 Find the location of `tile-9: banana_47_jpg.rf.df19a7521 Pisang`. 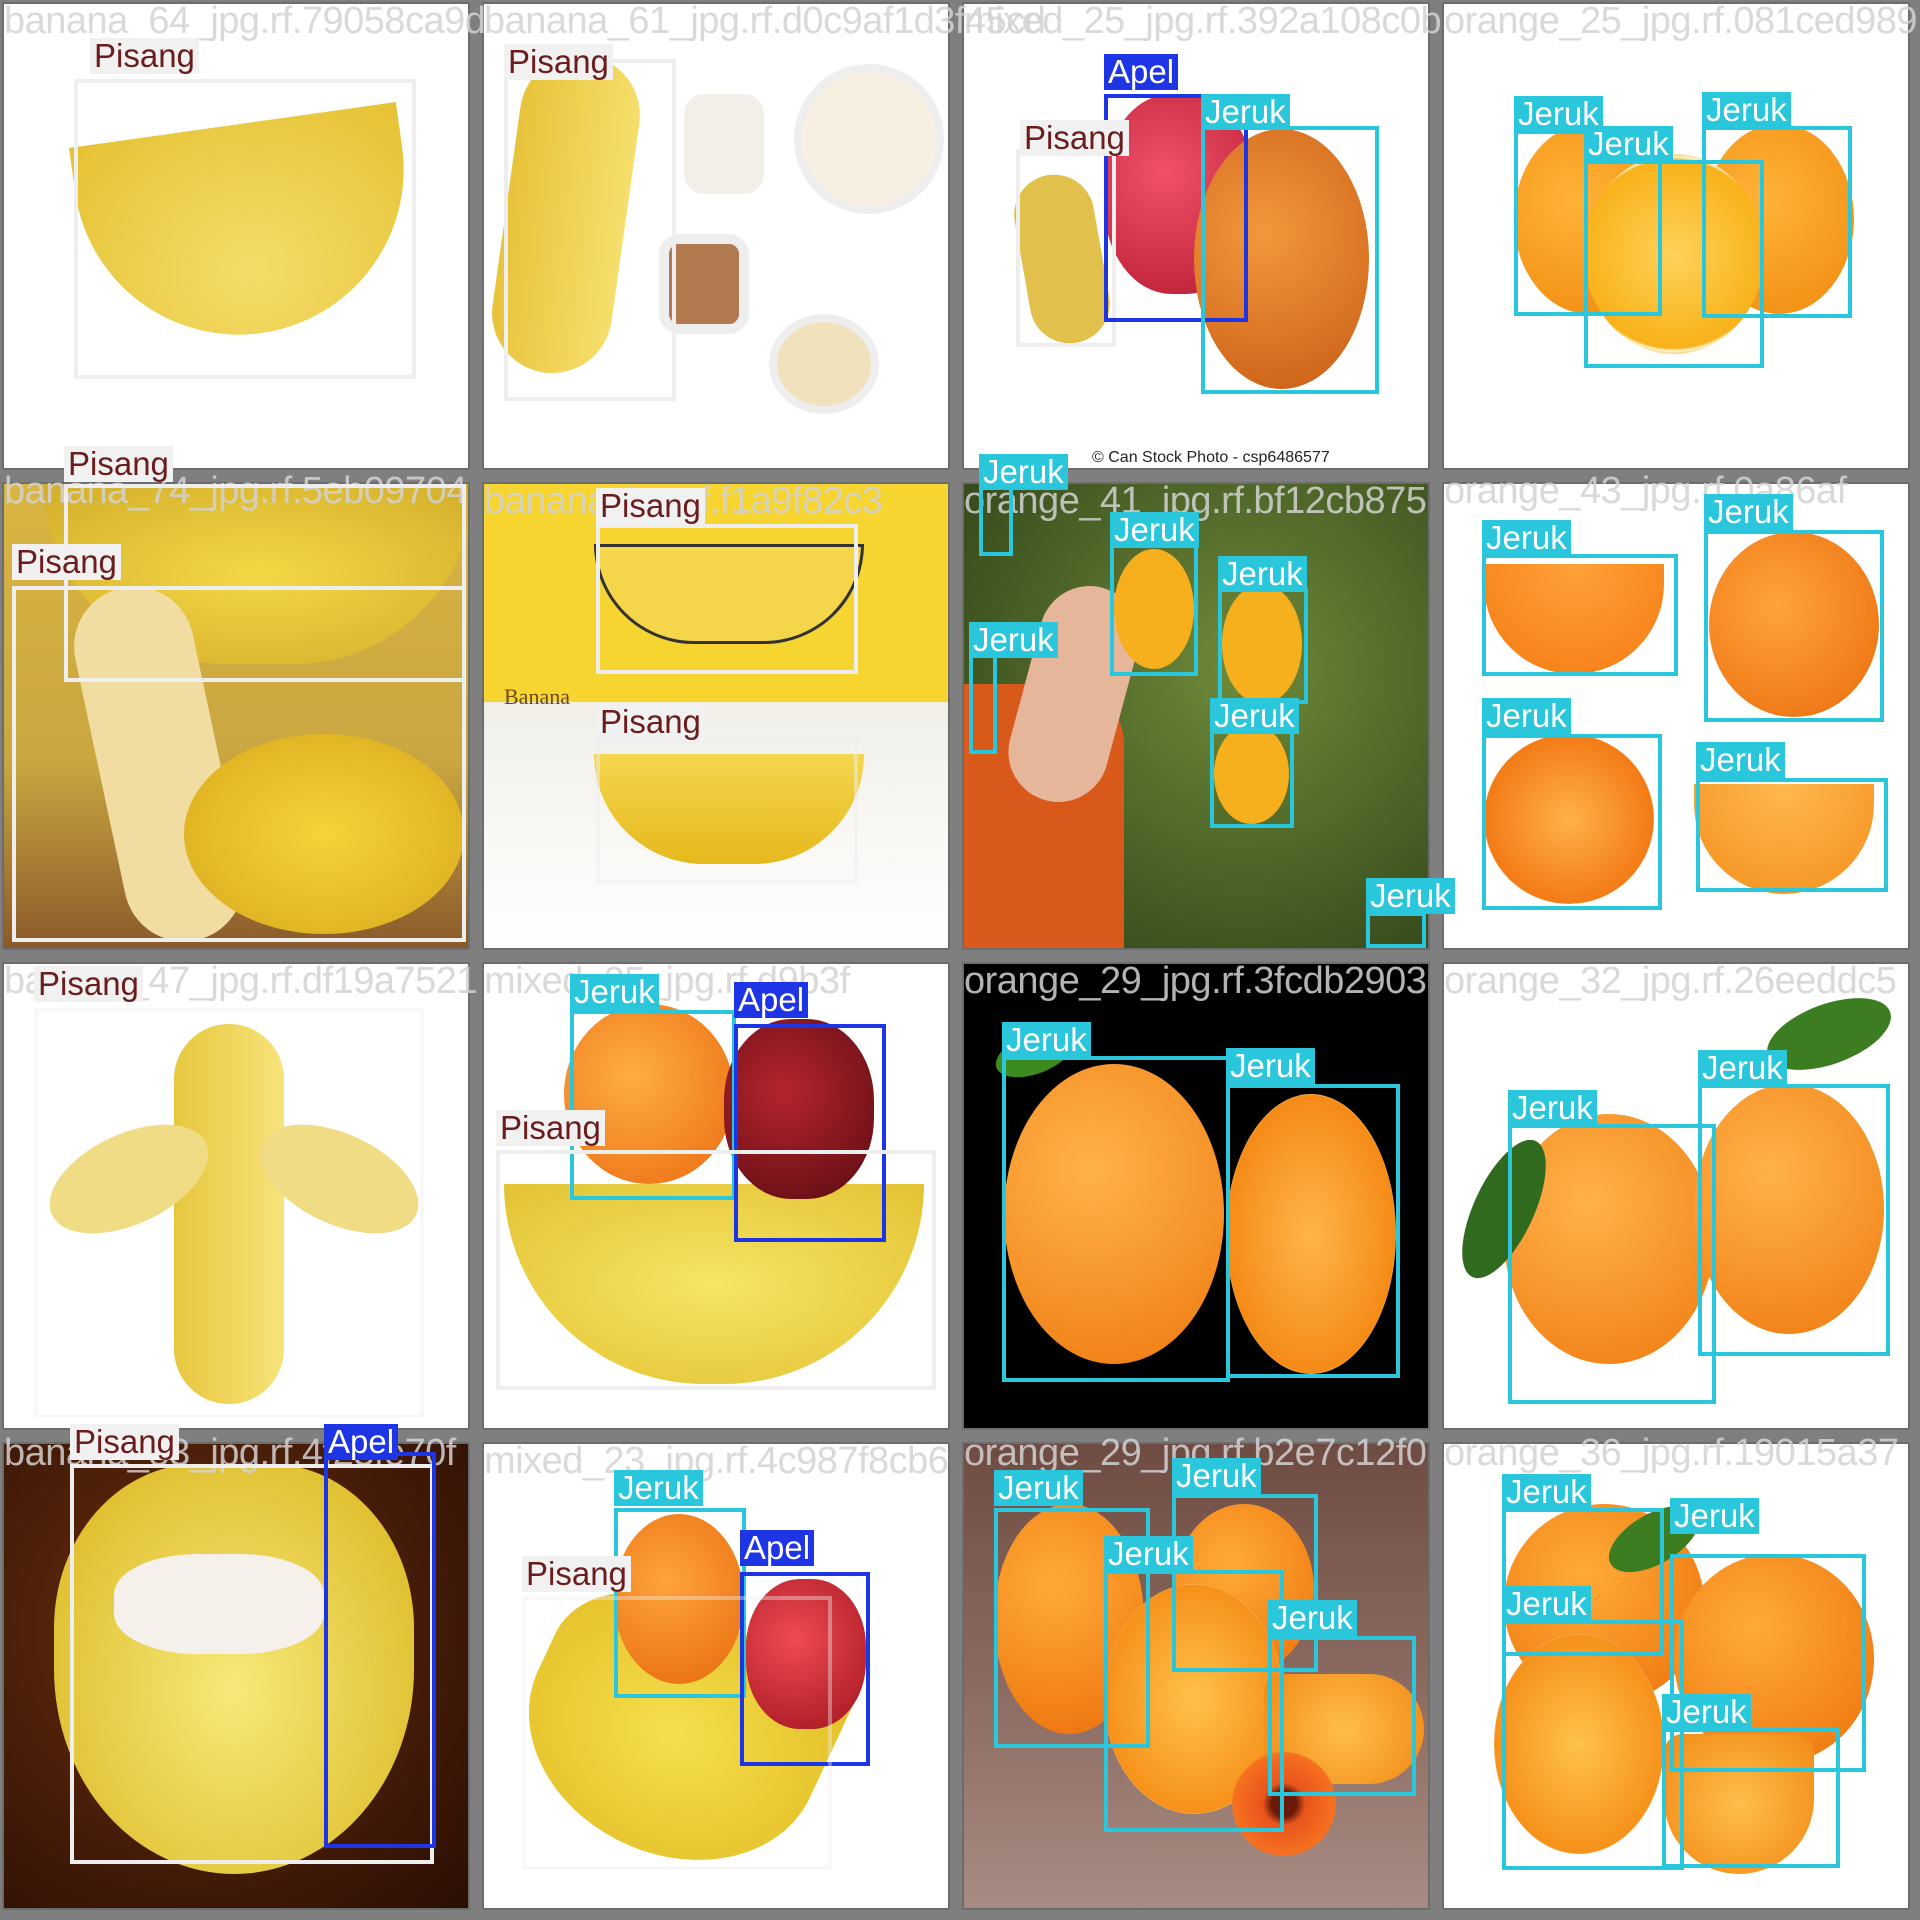

tile-9: banana_47_jpg.rf.df19a7521 Pisang is located at coordinates (240, 1195).